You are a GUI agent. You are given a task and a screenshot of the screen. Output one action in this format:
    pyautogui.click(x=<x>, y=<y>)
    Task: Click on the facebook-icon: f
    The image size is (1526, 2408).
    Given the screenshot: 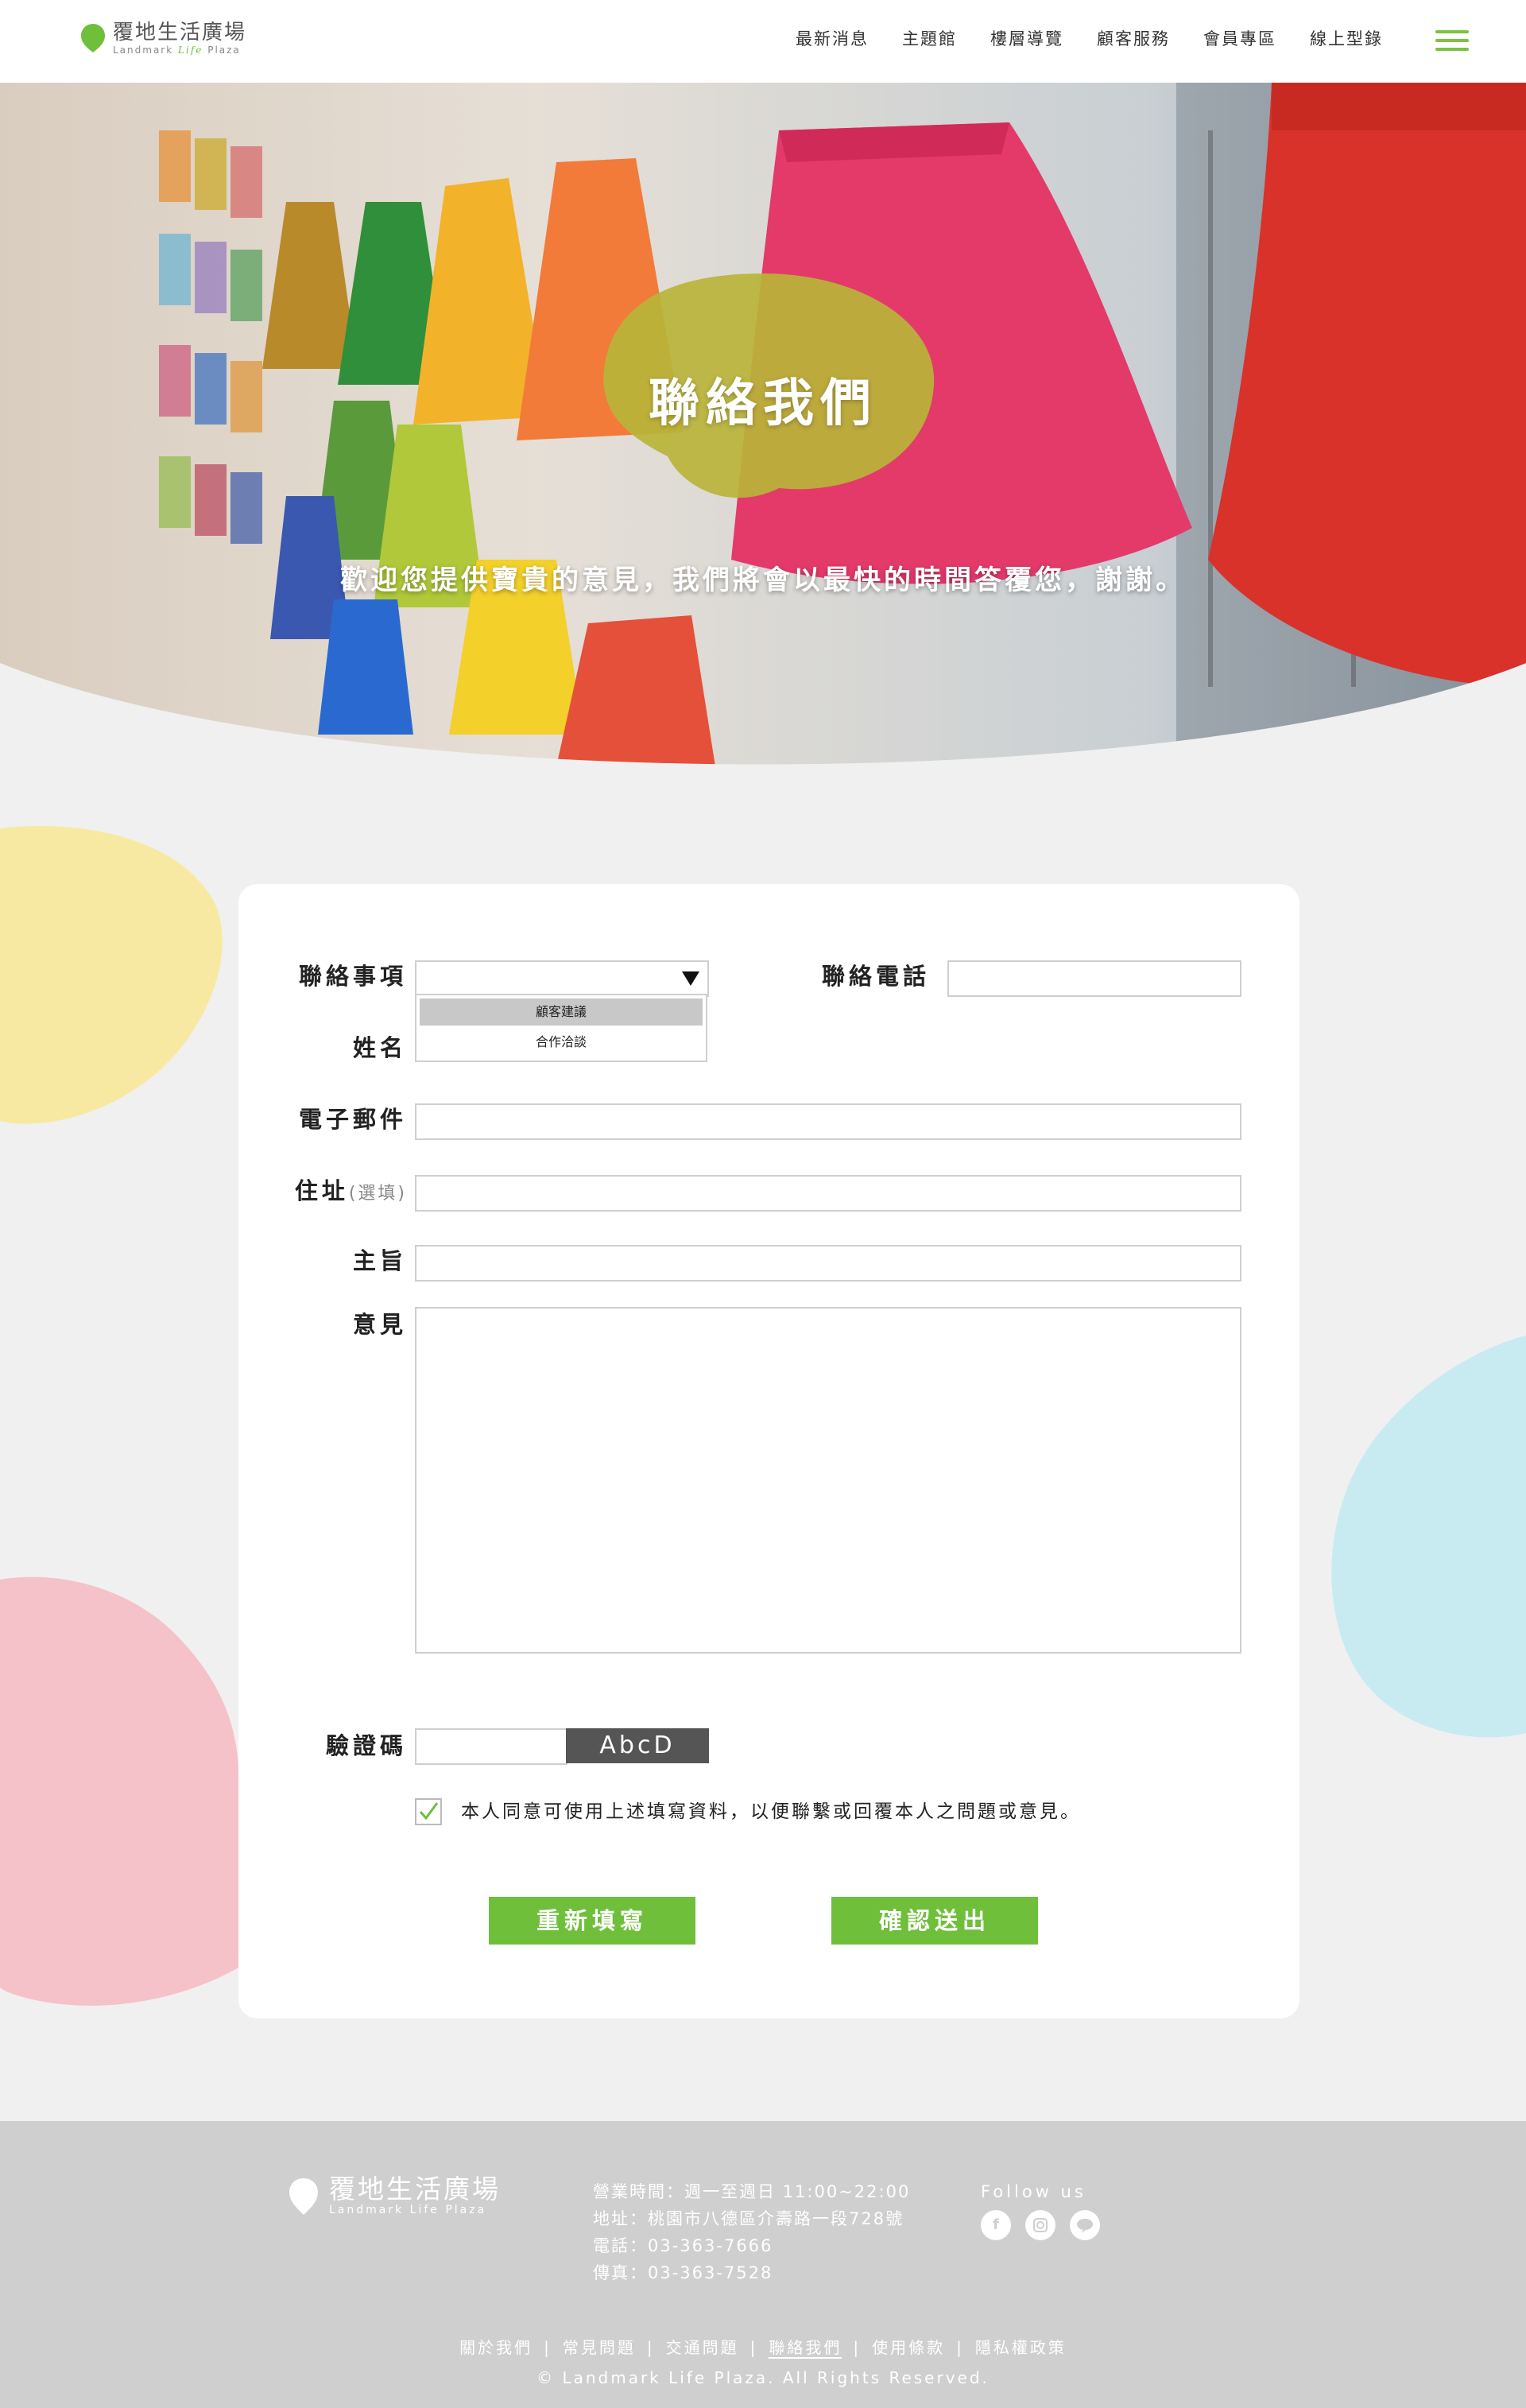 What is the action you would take?
    pyautogui.click(x=996, y=2225)
    